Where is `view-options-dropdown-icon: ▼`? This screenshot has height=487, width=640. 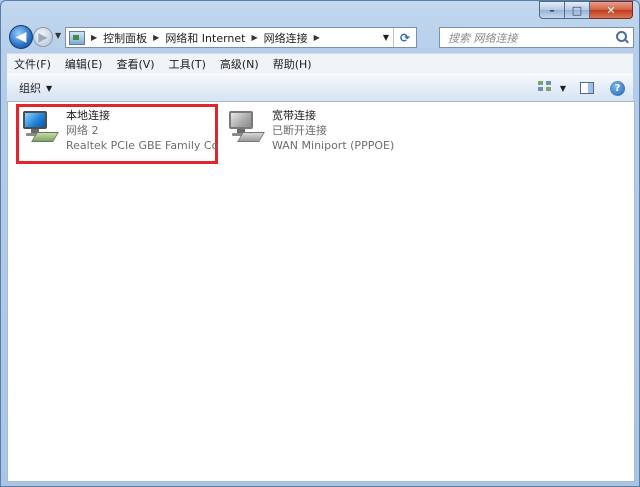 view-options-dropdown-icon: ▼ is located at coordinates (563, 88).